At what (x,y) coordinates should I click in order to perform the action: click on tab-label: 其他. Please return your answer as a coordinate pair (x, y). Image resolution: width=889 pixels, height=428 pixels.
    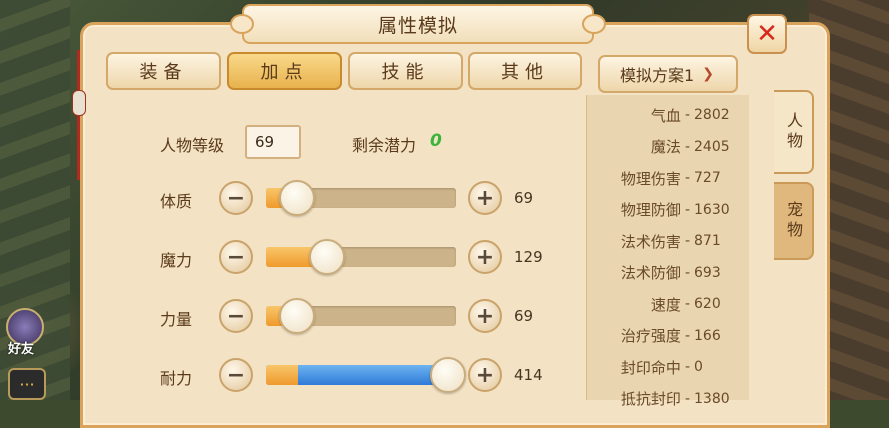
    Looking at the image, I should click on (525, 72).